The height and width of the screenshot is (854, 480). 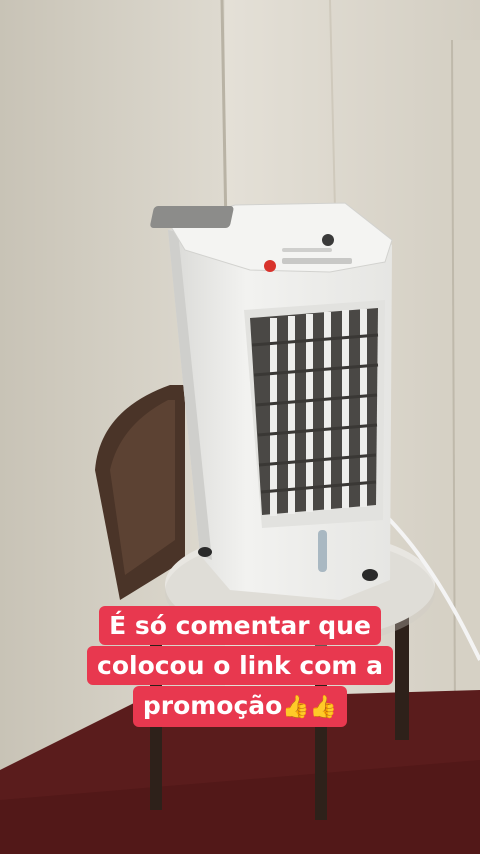 What do you see at coordinates (212, 705) in the screenshot?
I see `caption-line-3-text: promoção` at bounding box center [212, 705].